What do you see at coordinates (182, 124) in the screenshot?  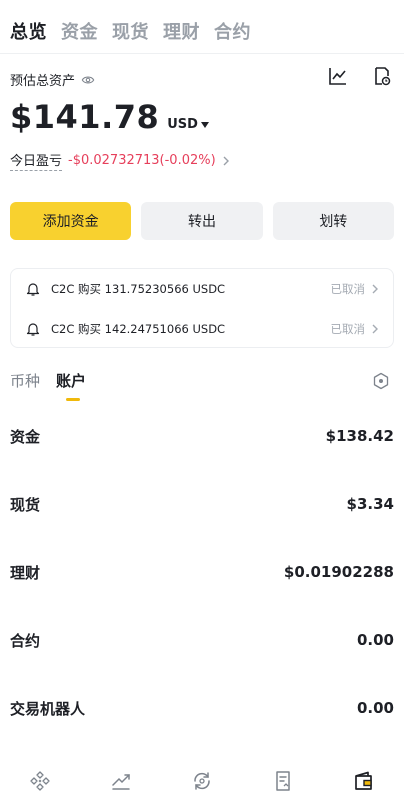 I see `currency-label: USD` at bounding box center [182, 124].